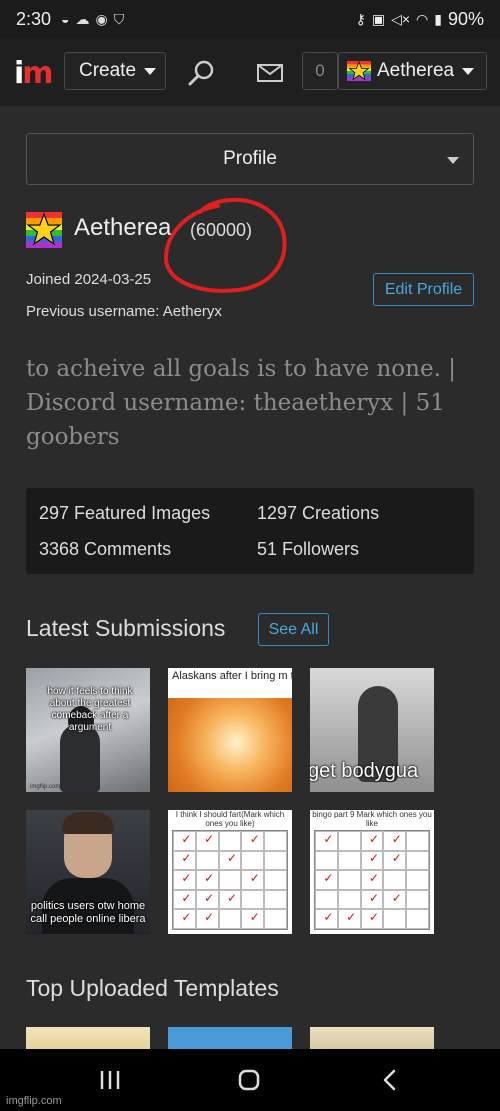 The image size is (500, 1111). I want to click on latest-submissions-title: Latest Submissions, so click(126, 628).